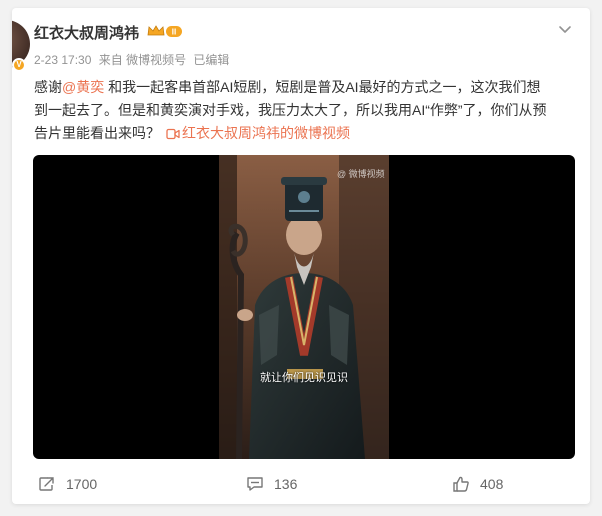 The width and height of the screenshot is (602, 516). I want to click on post-text-part1: 感谢, so click(48, 87).